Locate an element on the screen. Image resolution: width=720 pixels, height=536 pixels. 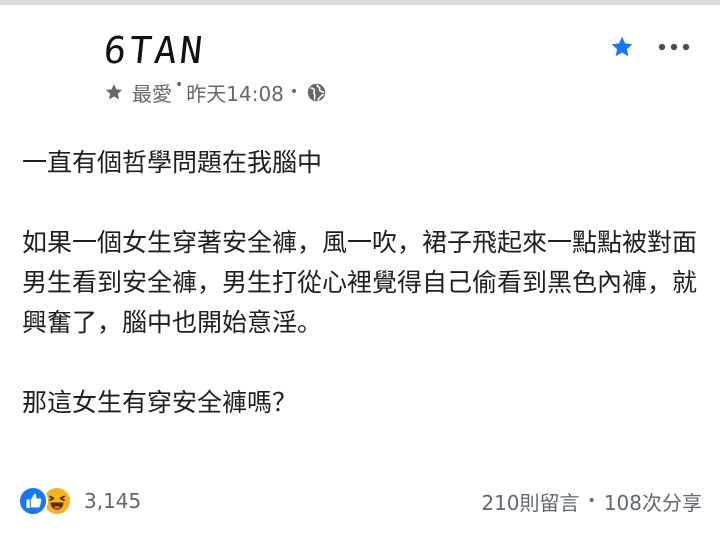
post-header-actions is located at coordinates (650, 47).